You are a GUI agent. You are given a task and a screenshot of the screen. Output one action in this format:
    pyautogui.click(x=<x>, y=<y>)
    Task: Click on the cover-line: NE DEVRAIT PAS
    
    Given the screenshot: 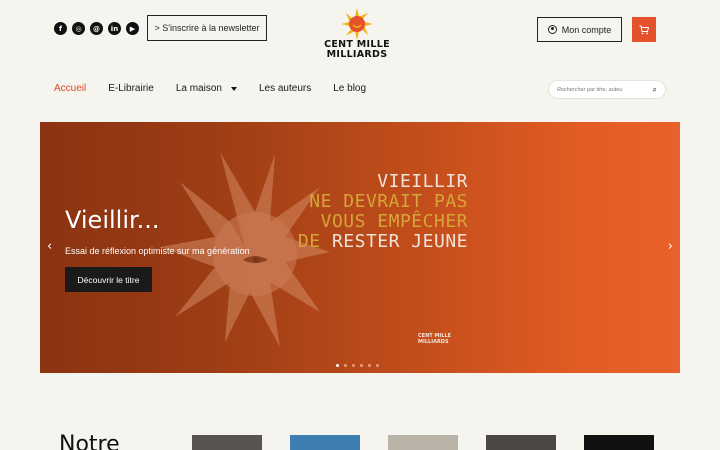 What is the action you would take?
    pyautogui.click(x=388, y=201)
    